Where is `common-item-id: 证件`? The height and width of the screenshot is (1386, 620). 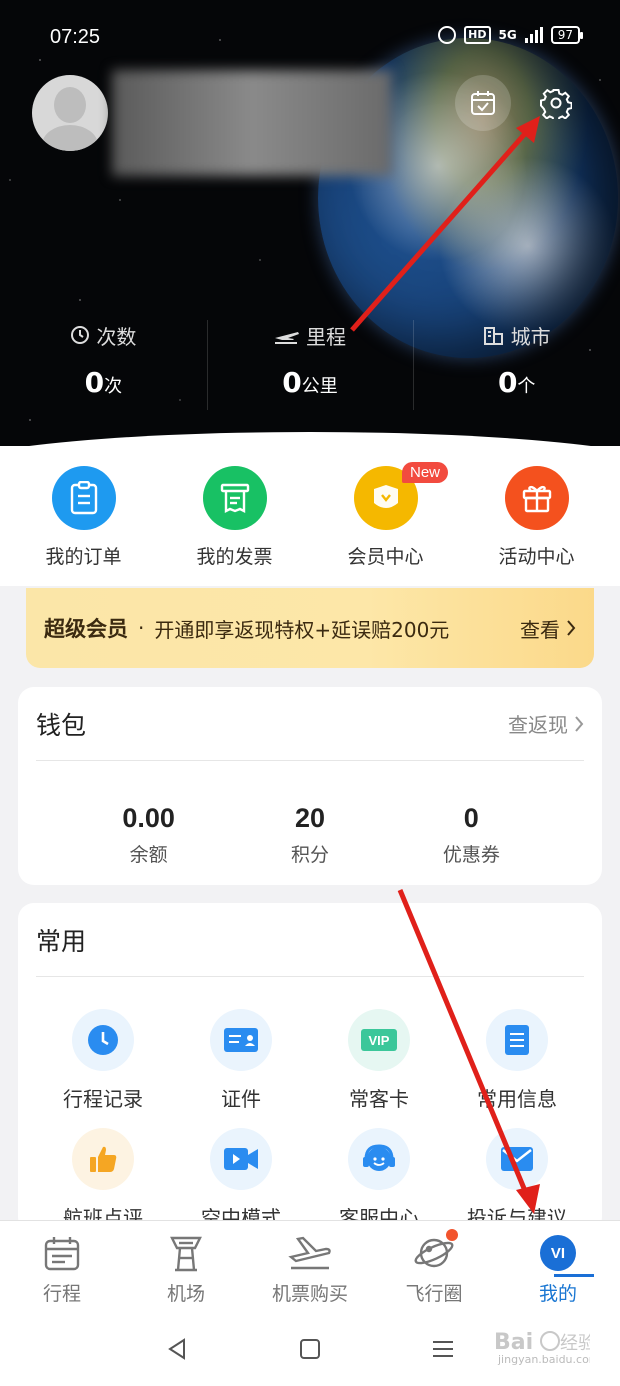
common-item-id: 证件 is located at coordinates (241, 1060).